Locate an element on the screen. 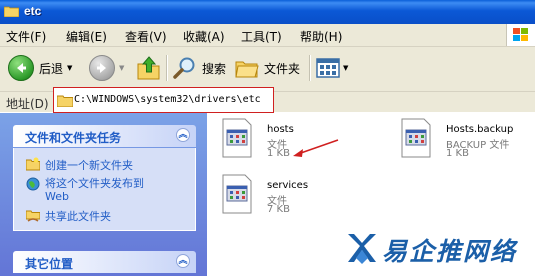  logo-icon is located at coordinates (362, 249).